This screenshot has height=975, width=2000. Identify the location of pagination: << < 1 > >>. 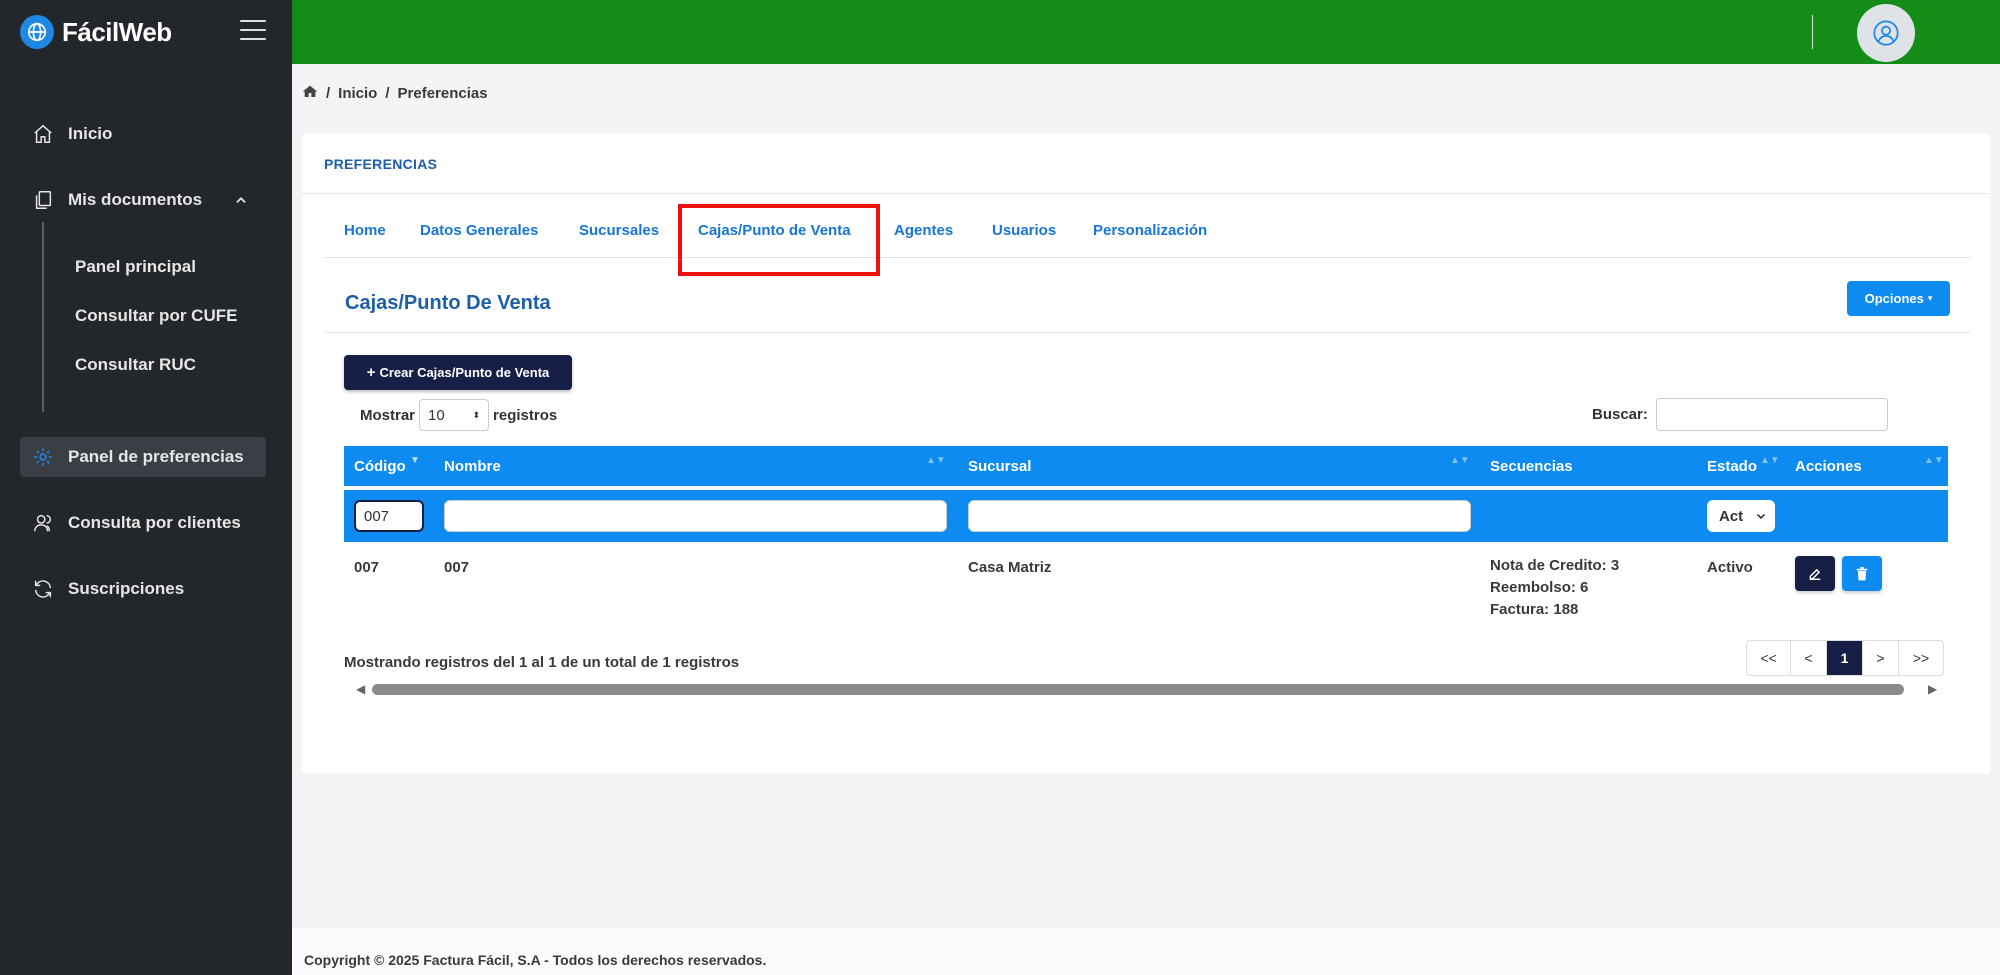
(1845, 658).